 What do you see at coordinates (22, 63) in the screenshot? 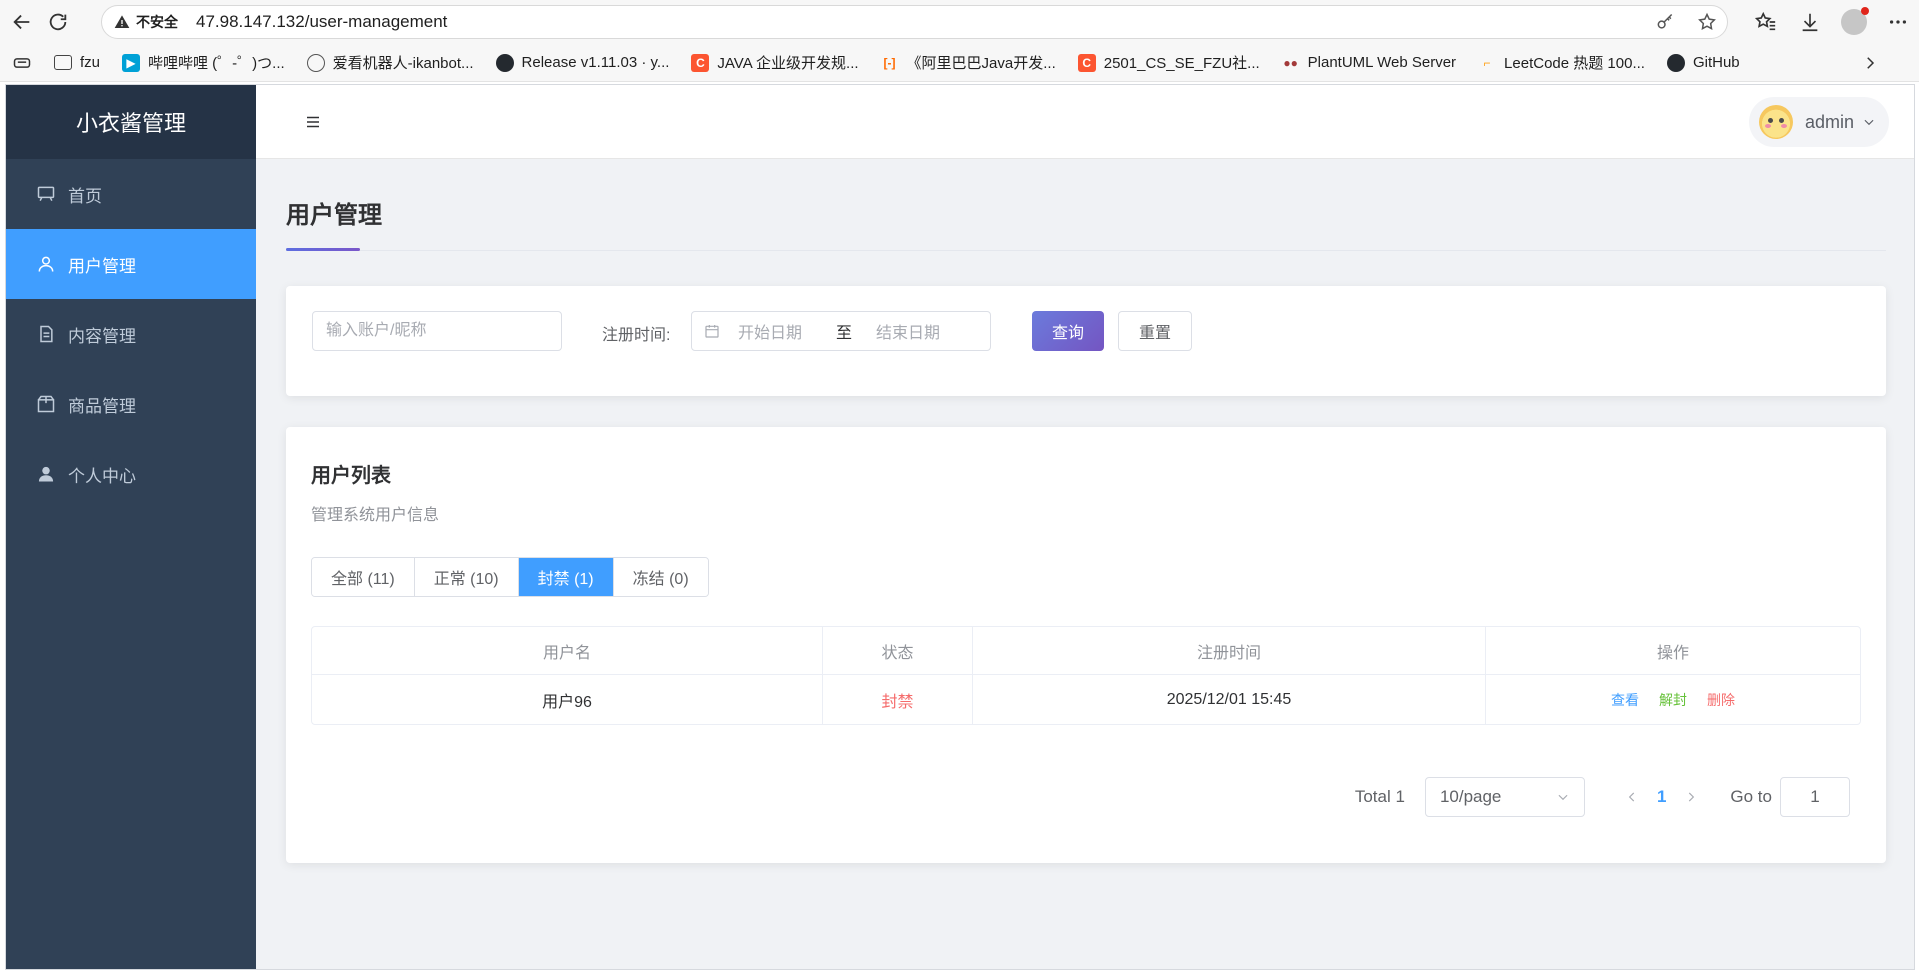
I see `collections-icon` at bounding box center [22, 63].